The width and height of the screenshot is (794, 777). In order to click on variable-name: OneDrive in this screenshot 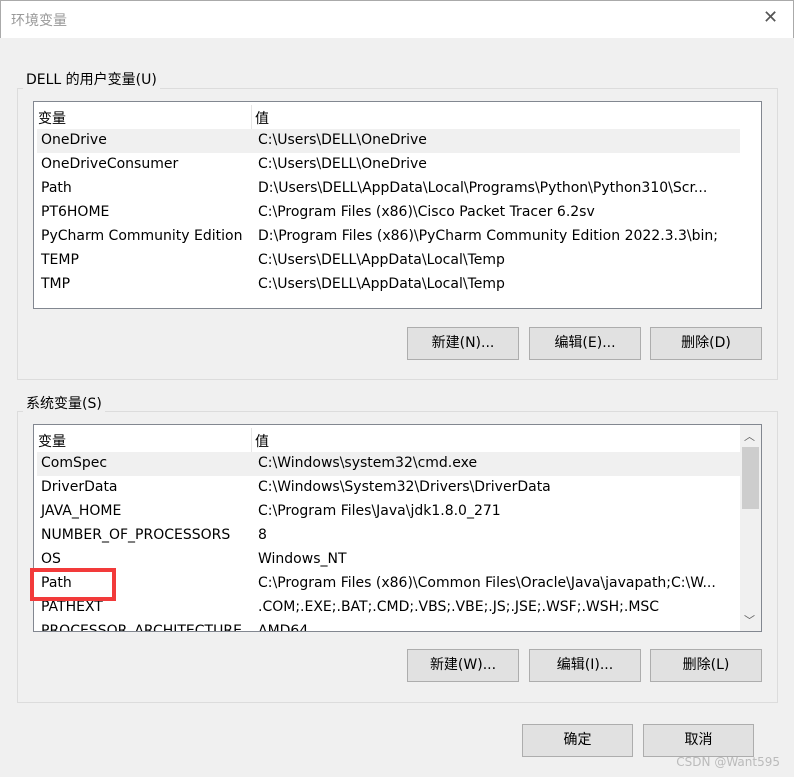, I will do `click(74, 140)`.